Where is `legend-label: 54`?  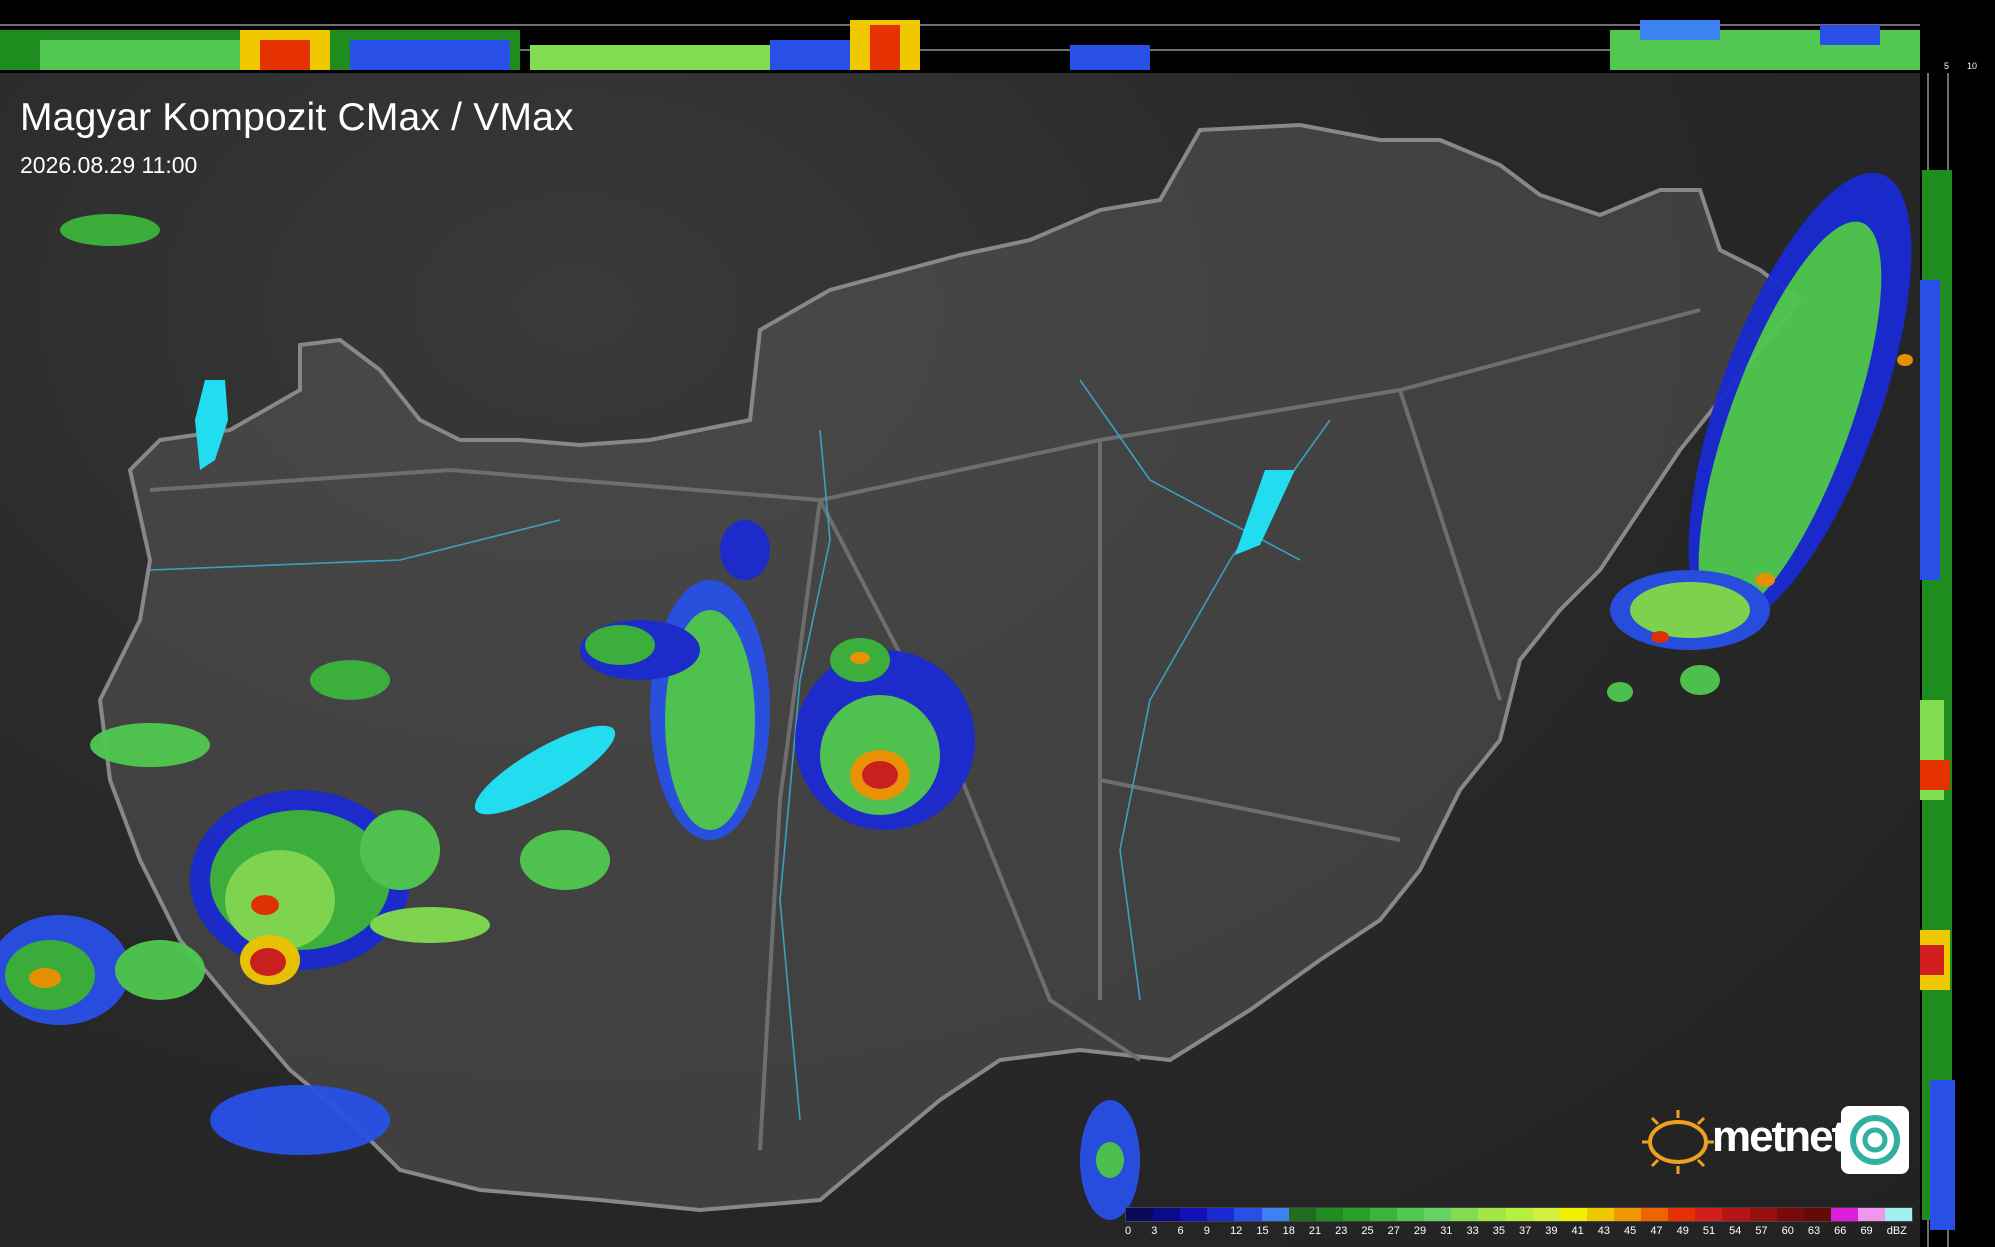 legend-label: 54 is located at coordinates (1735, 1231).